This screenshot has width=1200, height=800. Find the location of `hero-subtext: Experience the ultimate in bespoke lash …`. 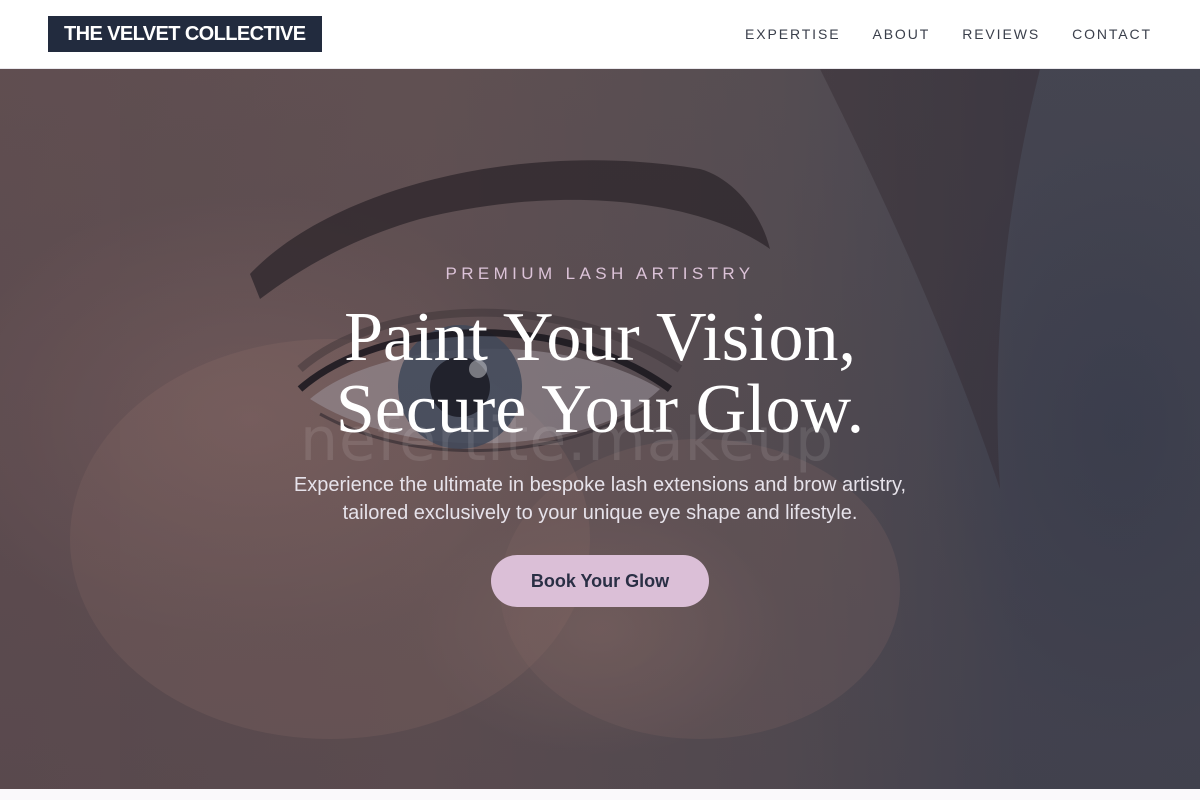

hero-subtext: Experience the ultimate in bespoke lash … is located at coordinates (600, 499).